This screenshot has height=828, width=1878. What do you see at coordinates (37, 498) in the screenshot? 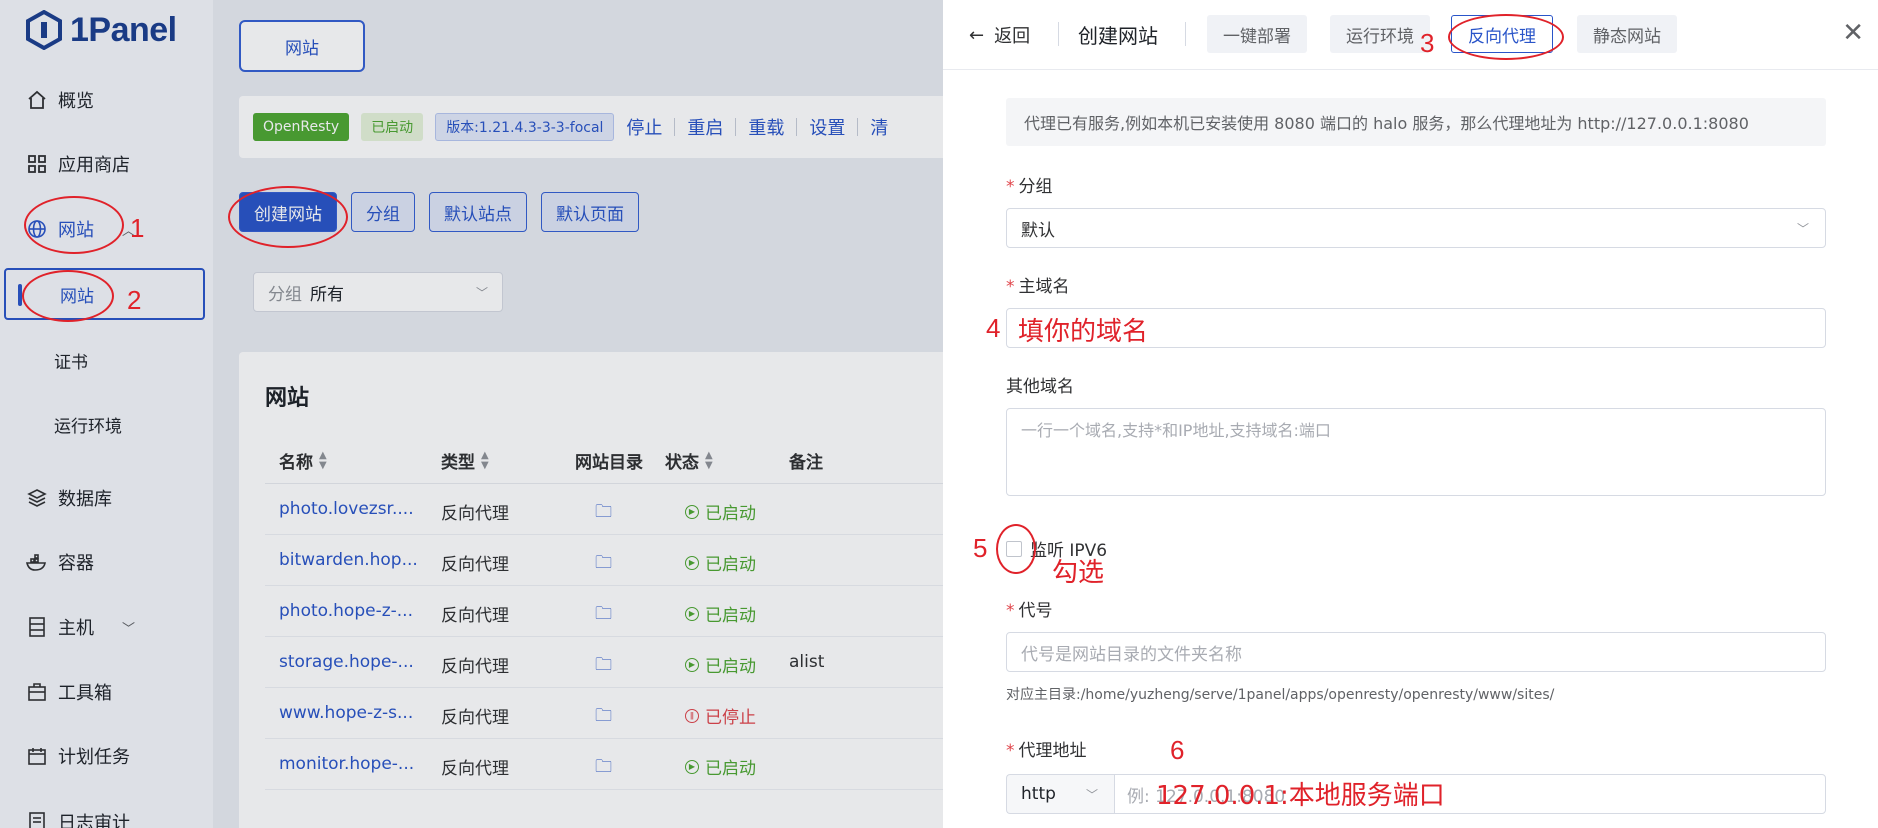
I see `layers-icon` at bounding box center [37, 498].